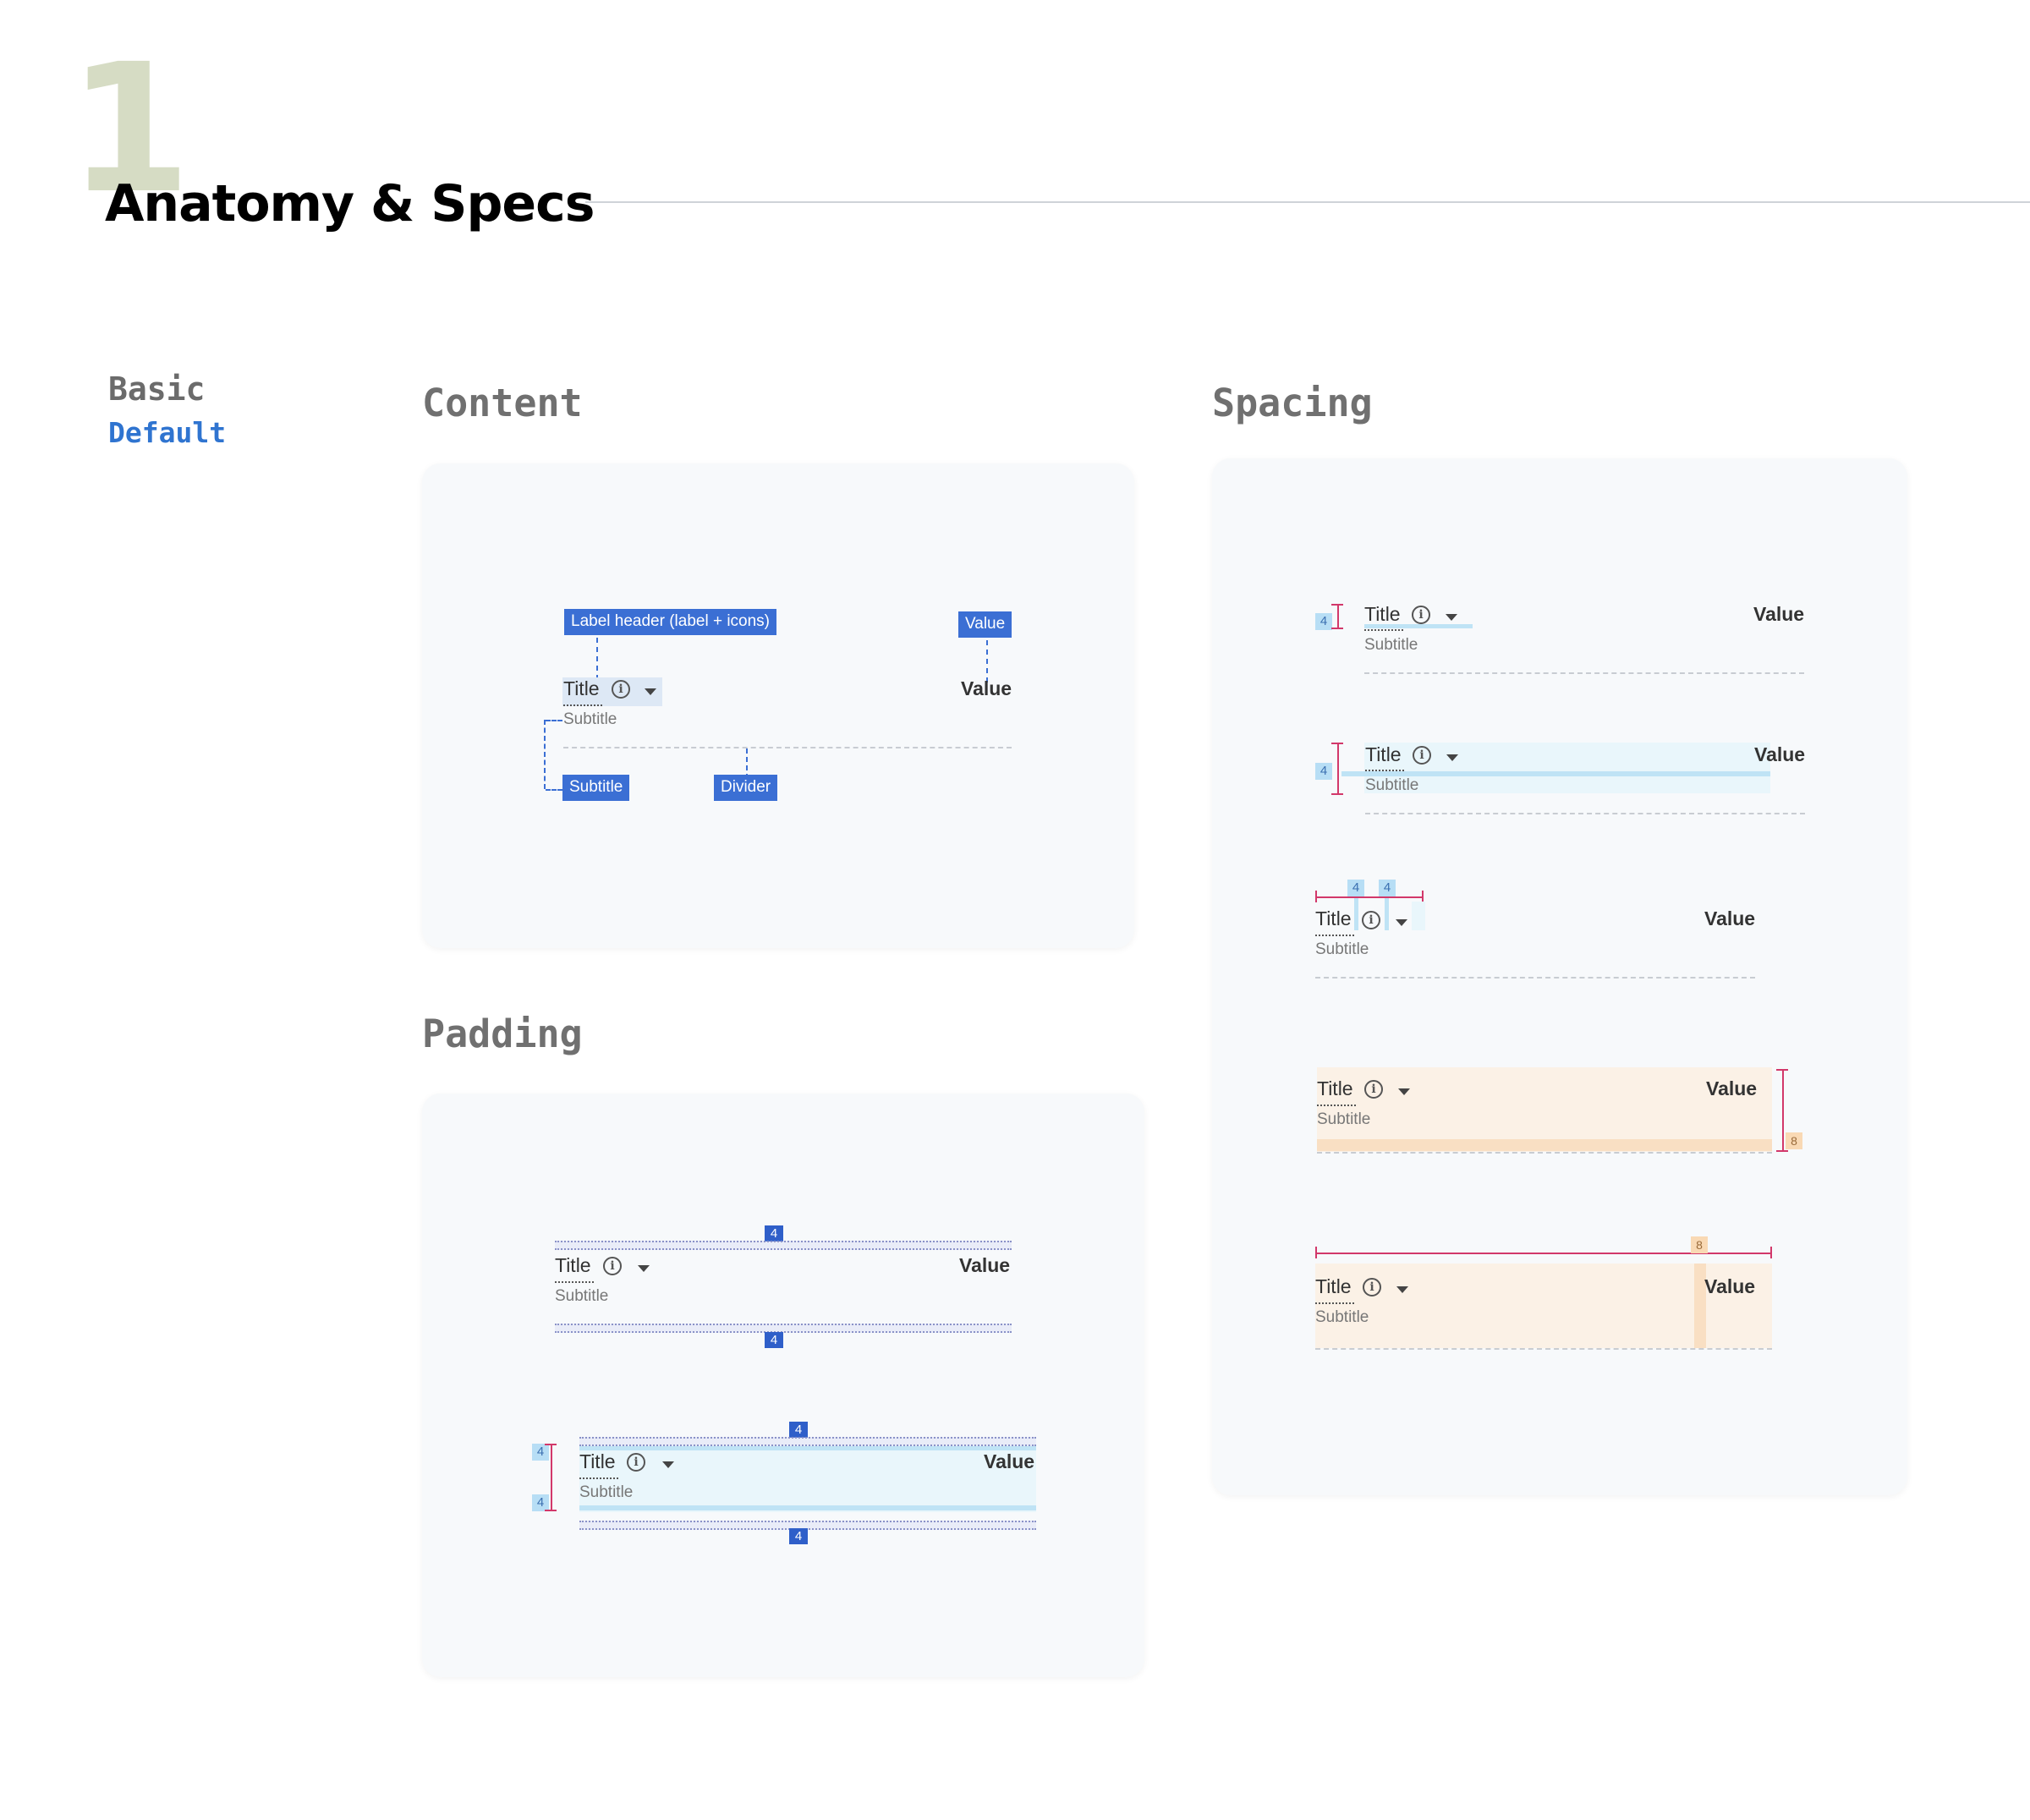 This screenshot has height=1820, width=2030. What do you see at coordinates (985, 624) in the screenshot?
I see `value-tag: Value` at bounding box center [985, 624].